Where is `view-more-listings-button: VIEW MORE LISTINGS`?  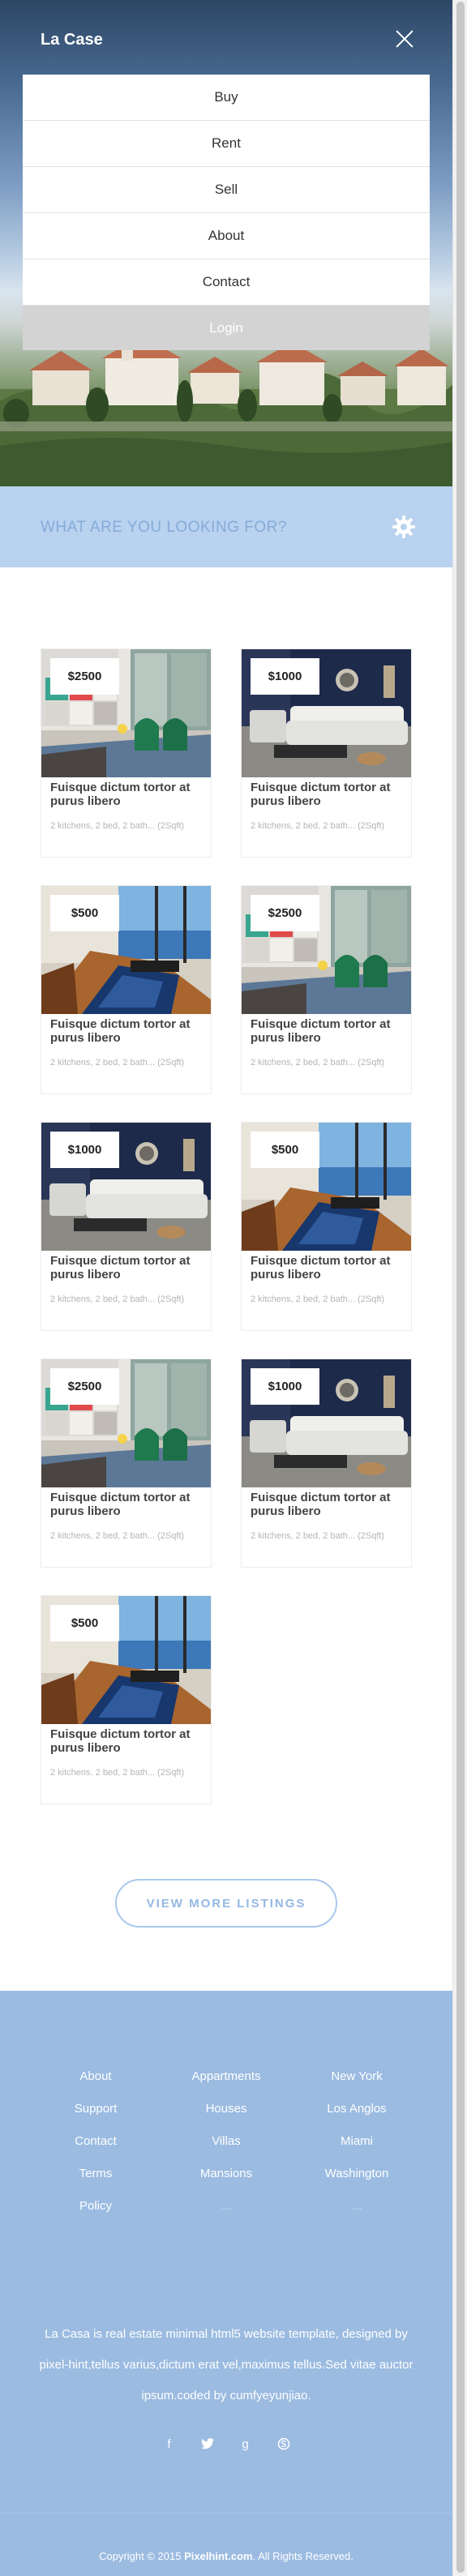 view-more-listings-button: VIEW MORE LISTINGS is located at coordinates (226, 1903).